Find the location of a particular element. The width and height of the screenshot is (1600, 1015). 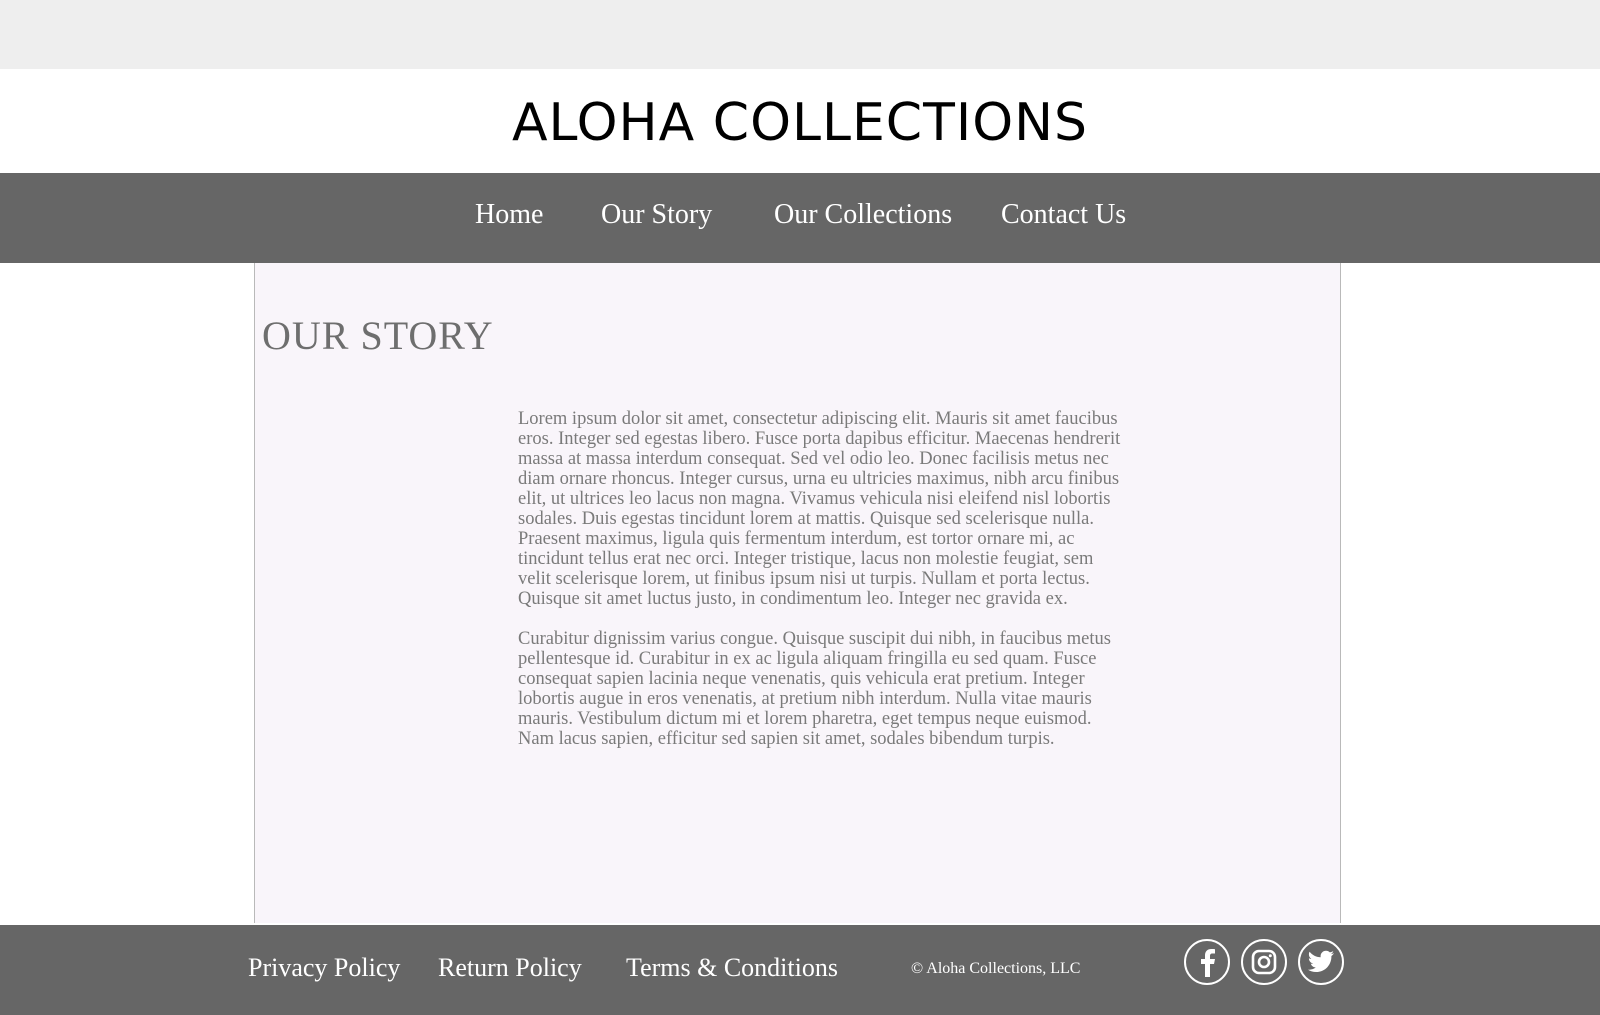

site-header: ALOHA COLLECTIONS is located at coordinates (800, 121).